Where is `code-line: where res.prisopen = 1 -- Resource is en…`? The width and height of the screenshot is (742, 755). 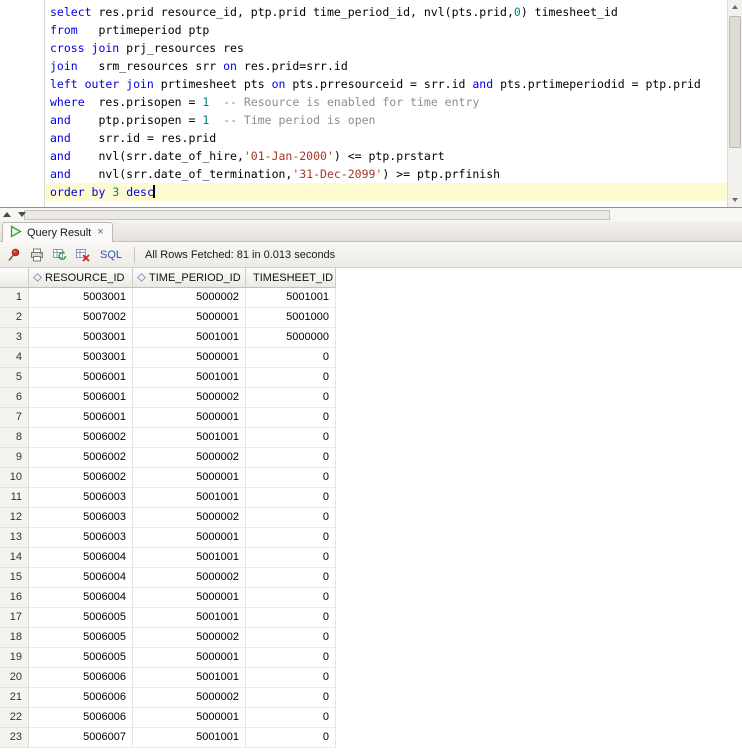 code-line: where res.prisopen = 1 -- Resource is en… is located at coordinates (386, 102).